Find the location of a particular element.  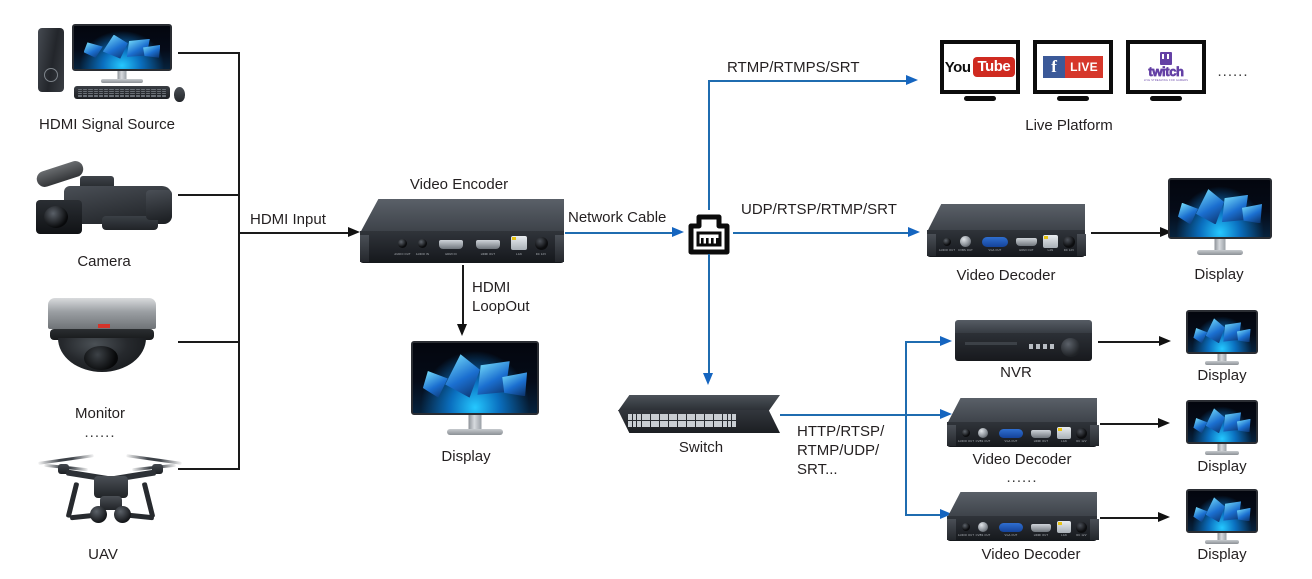

live-platform-facebook-live: f LIVE is located at coordinates (1073, 70).